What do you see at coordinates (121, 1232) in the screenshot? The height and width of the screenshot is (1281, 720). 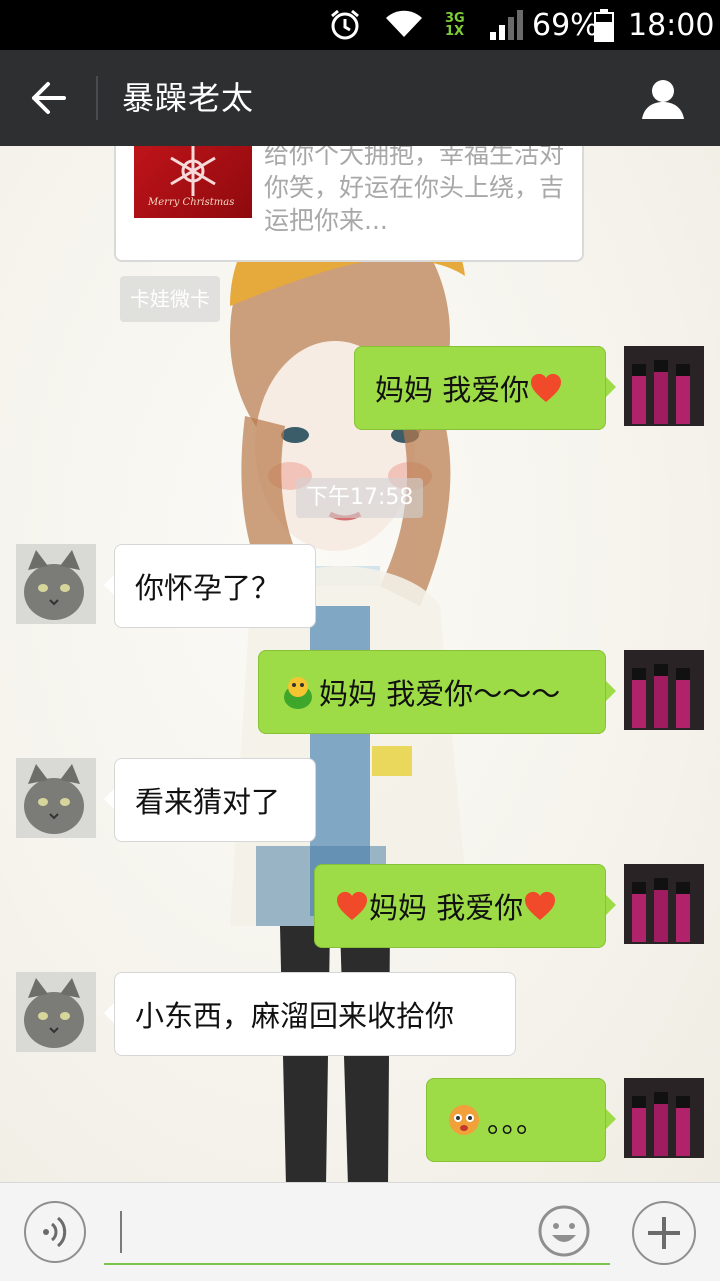 I see `text-cursor` at bounding box center [121, 1232].